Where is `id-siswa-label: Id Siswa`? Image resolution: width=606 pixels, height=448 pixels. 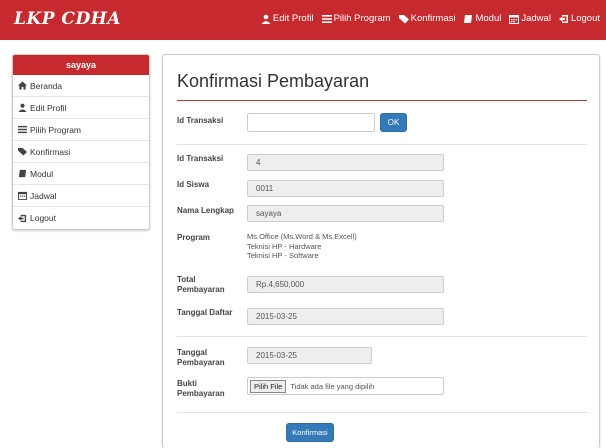
id-siswa-label: Id Siswa is located at coordinates (193, 184).